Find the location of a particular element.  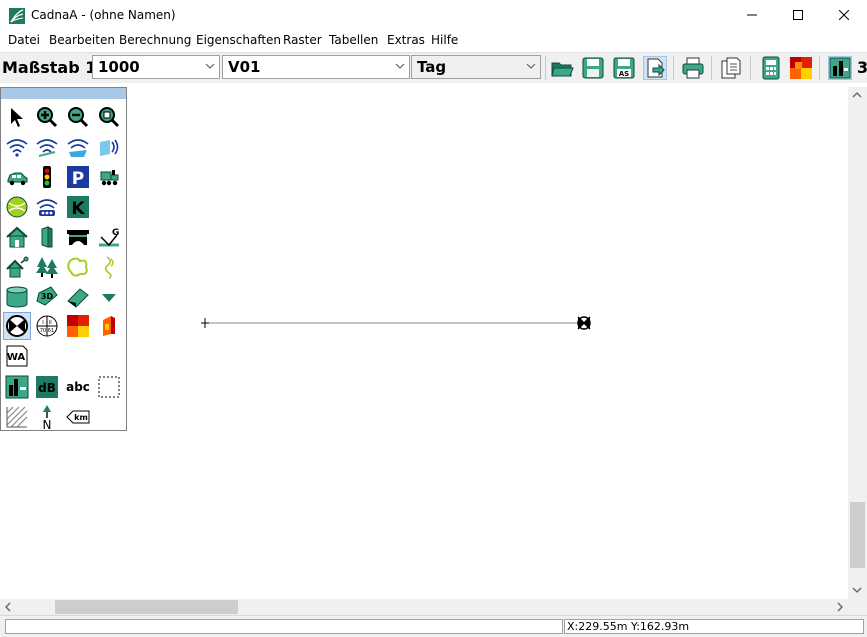

minimize-button is located at coordinates (752, 15).